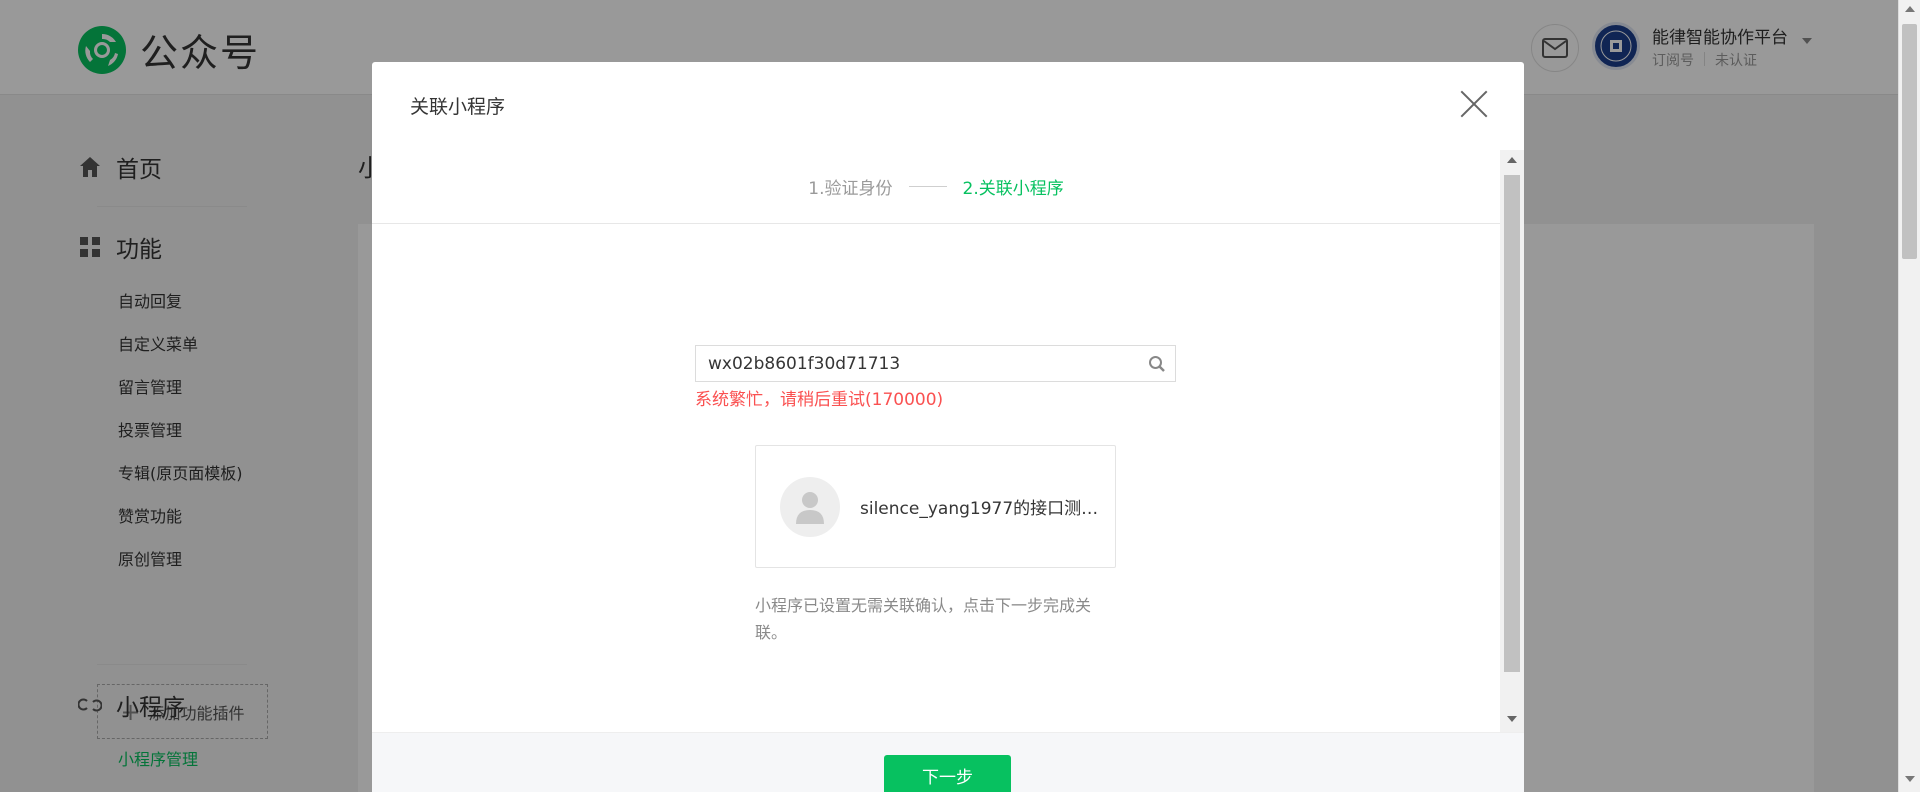 The image size is (1920, 792). What do you see at coordinates (1909, 396) in the screenshot?
I see `page-scrollbar` at bounding box center [1909, 396].